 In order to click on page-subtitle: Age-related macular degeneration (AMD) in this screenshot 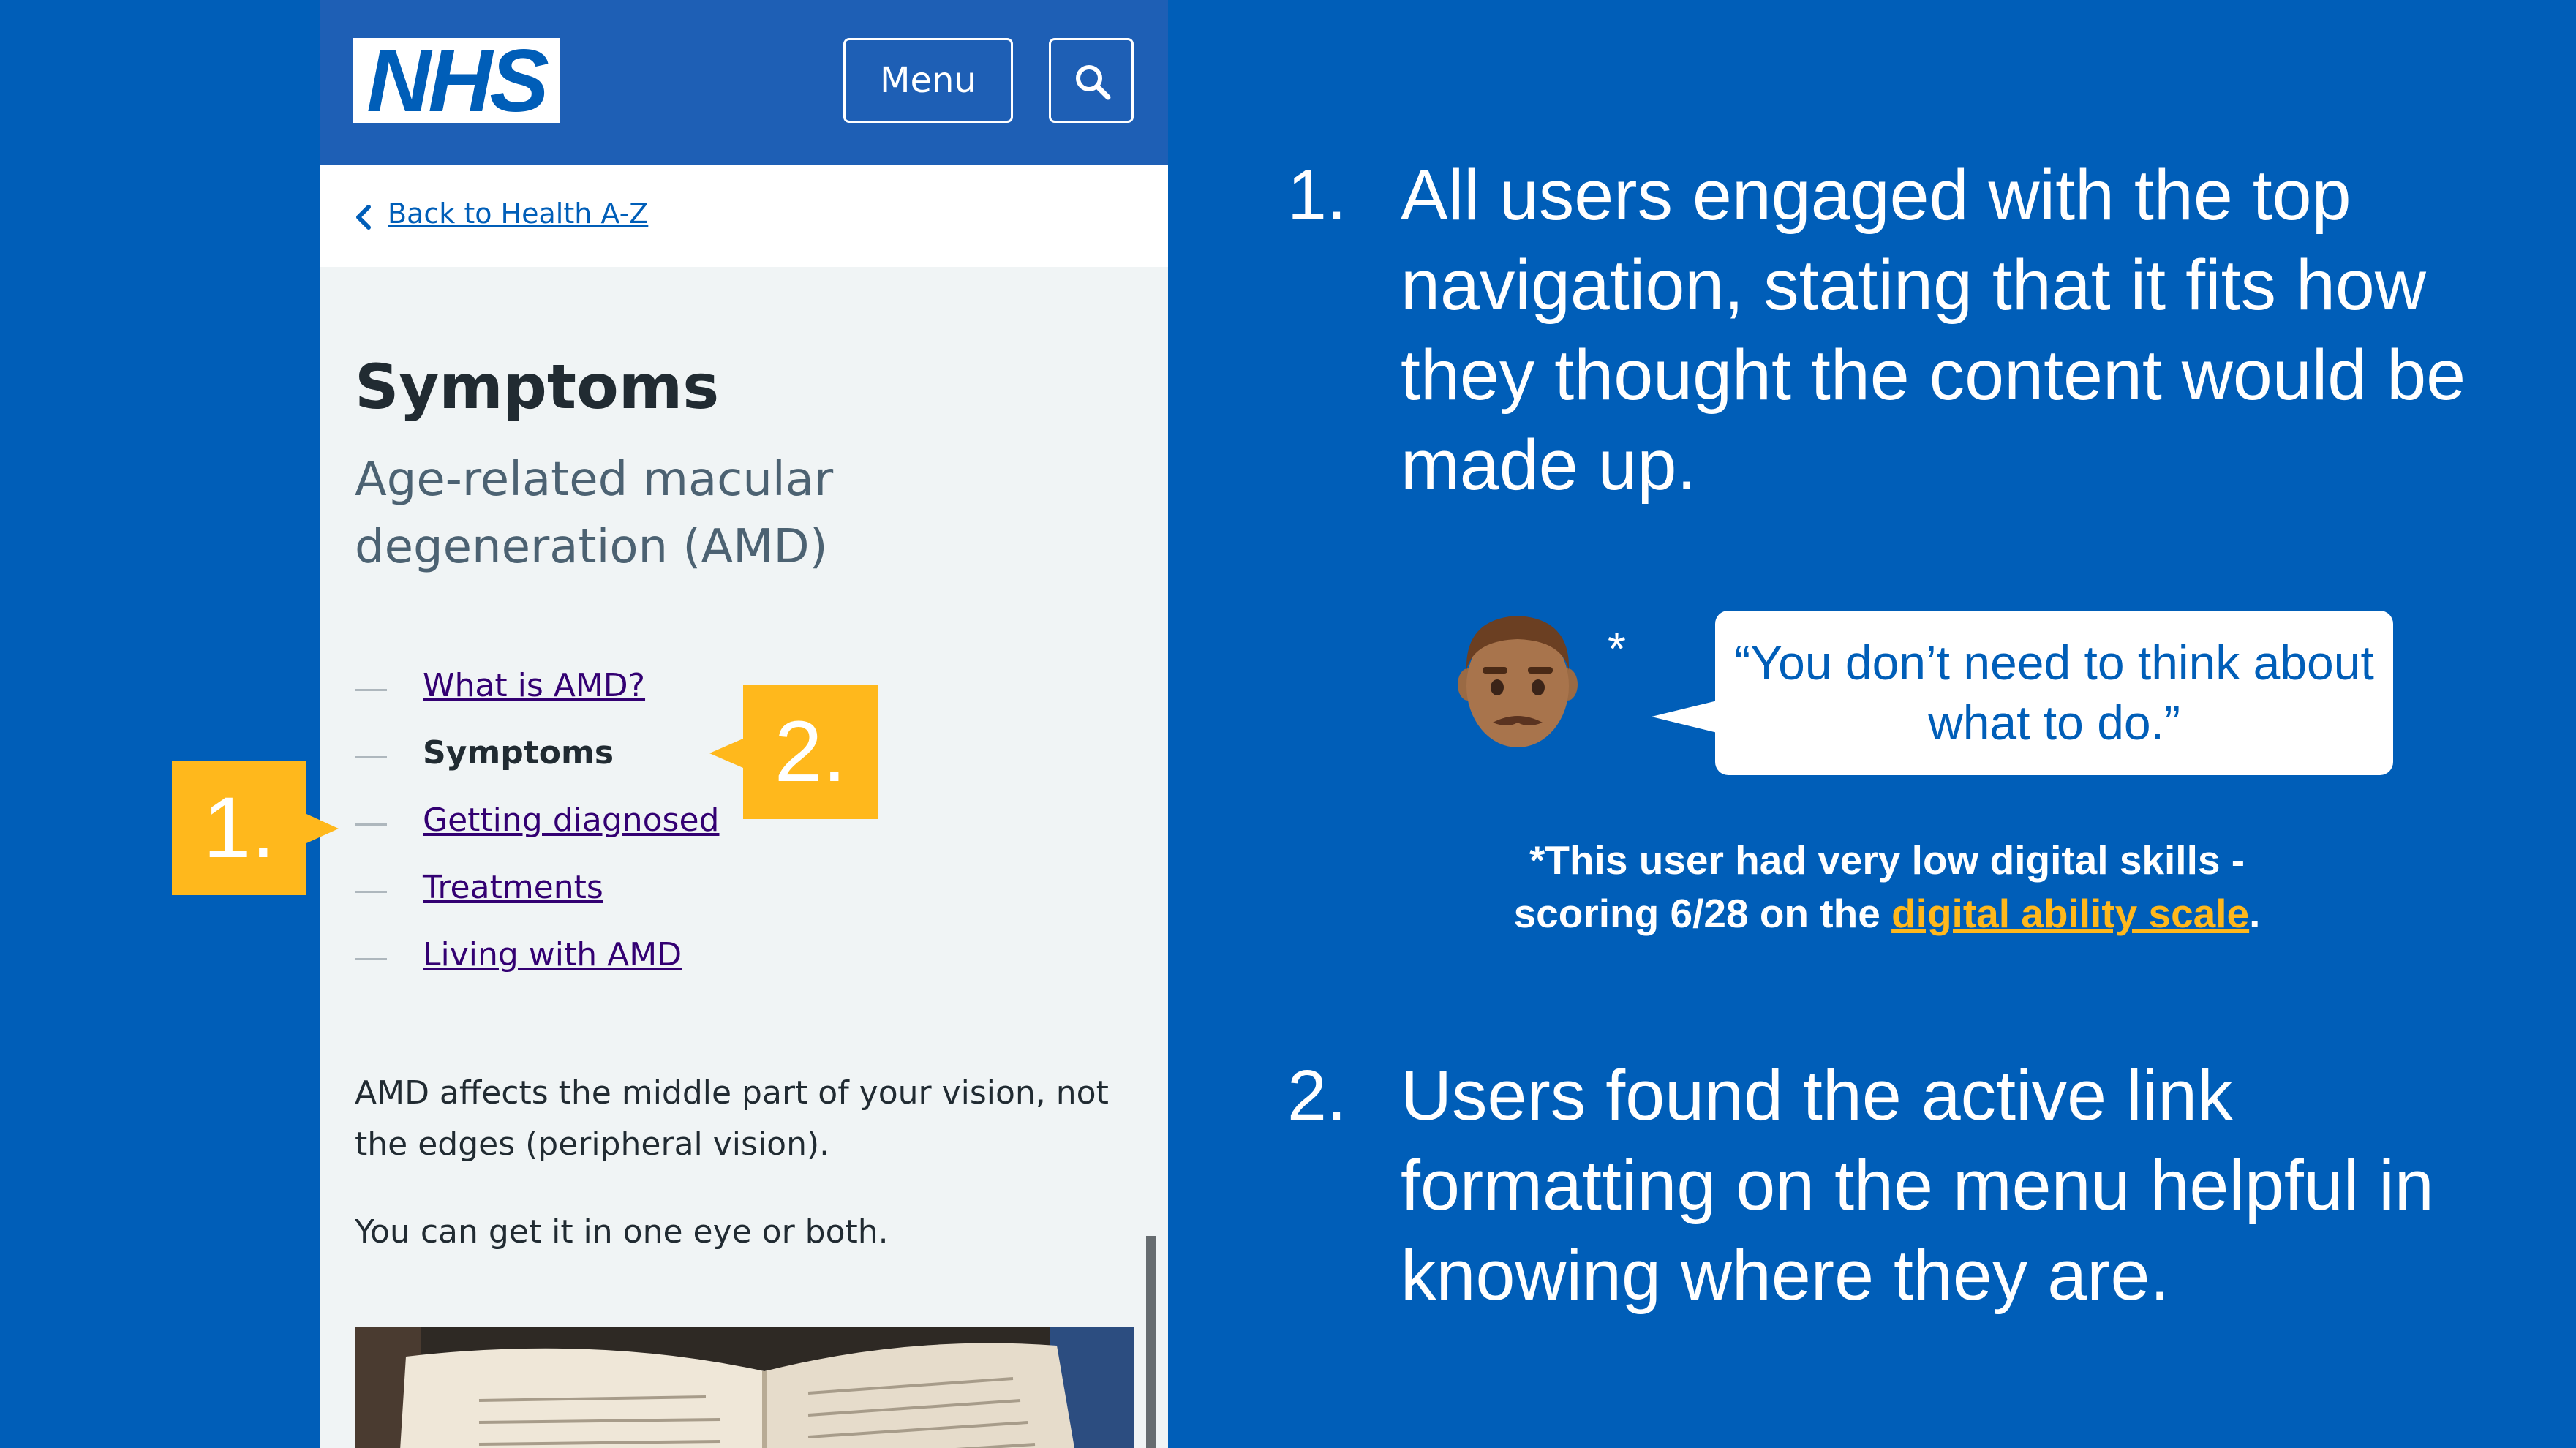, I will do `click(594, 513)`.